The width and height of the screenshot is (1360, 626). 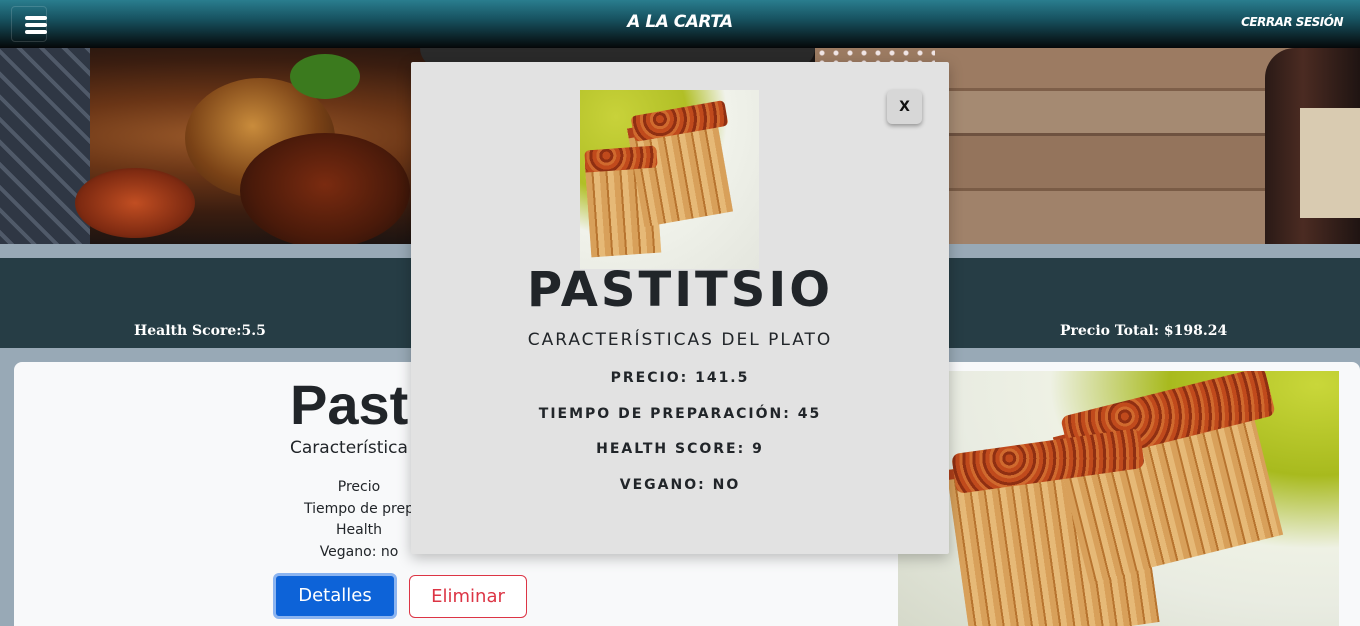 I want to click on health-score-summary: Health Score:5.5, so click(x=200, y=331).